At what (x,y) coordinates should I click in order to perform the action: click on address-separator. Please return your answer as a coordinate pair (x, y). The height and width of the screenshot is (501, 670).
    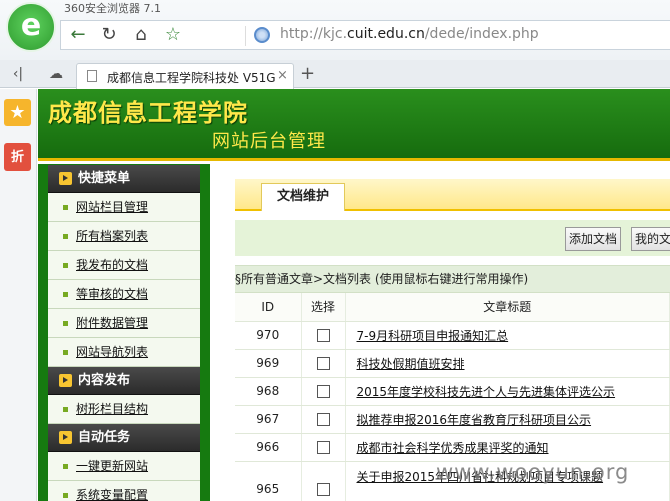
    Looking at the image, I should click on (245, 36).